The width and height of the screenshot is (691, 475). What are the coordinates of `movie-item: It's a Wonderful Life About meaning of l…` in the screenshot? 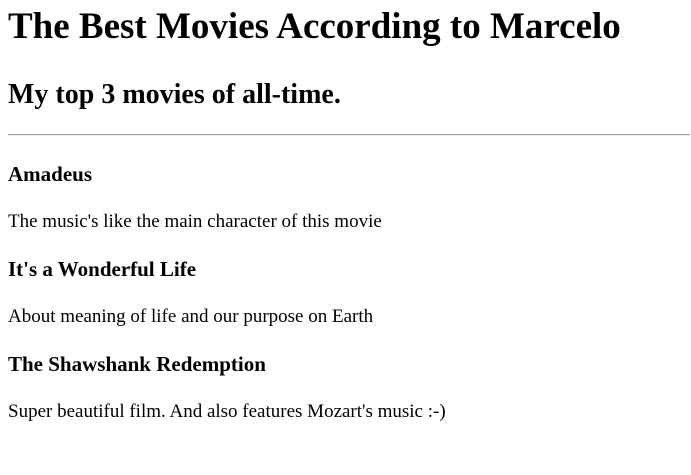 It's located at (349, 292).